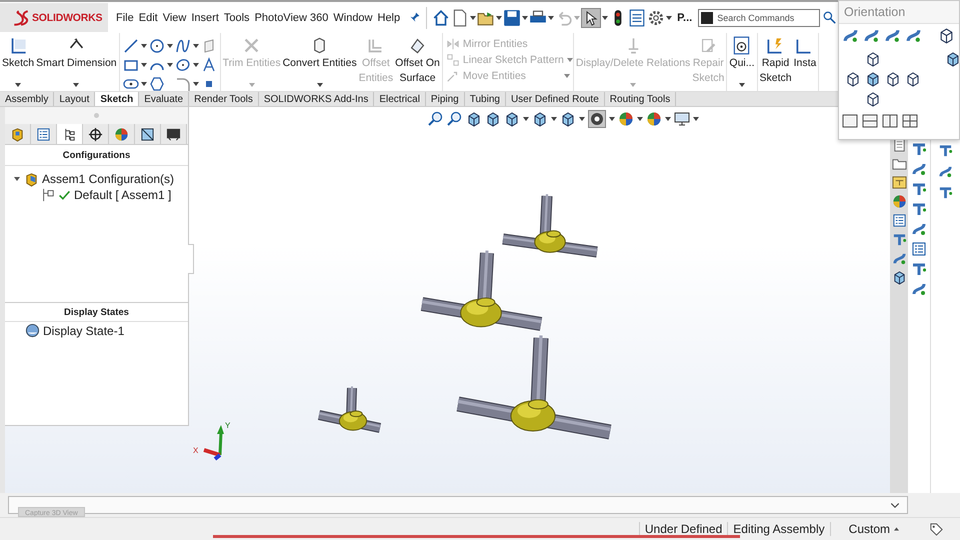 The width and height of the screenshot is (960, 540). Describe the element at coordinates (656, 17) in the screenshot. I see `settings-icon` at that location.